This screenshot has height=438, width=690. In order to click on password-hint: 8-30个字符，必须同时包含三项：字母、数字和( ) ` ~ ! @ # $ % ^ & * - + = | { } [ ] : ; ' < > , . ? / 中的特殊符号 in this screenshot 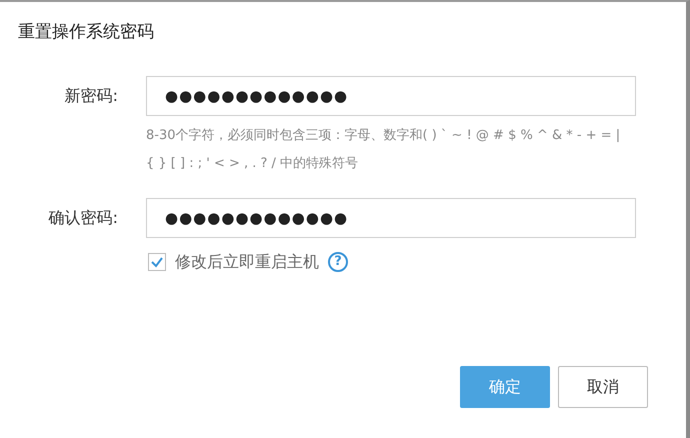, I will do `click(384, 149)`.